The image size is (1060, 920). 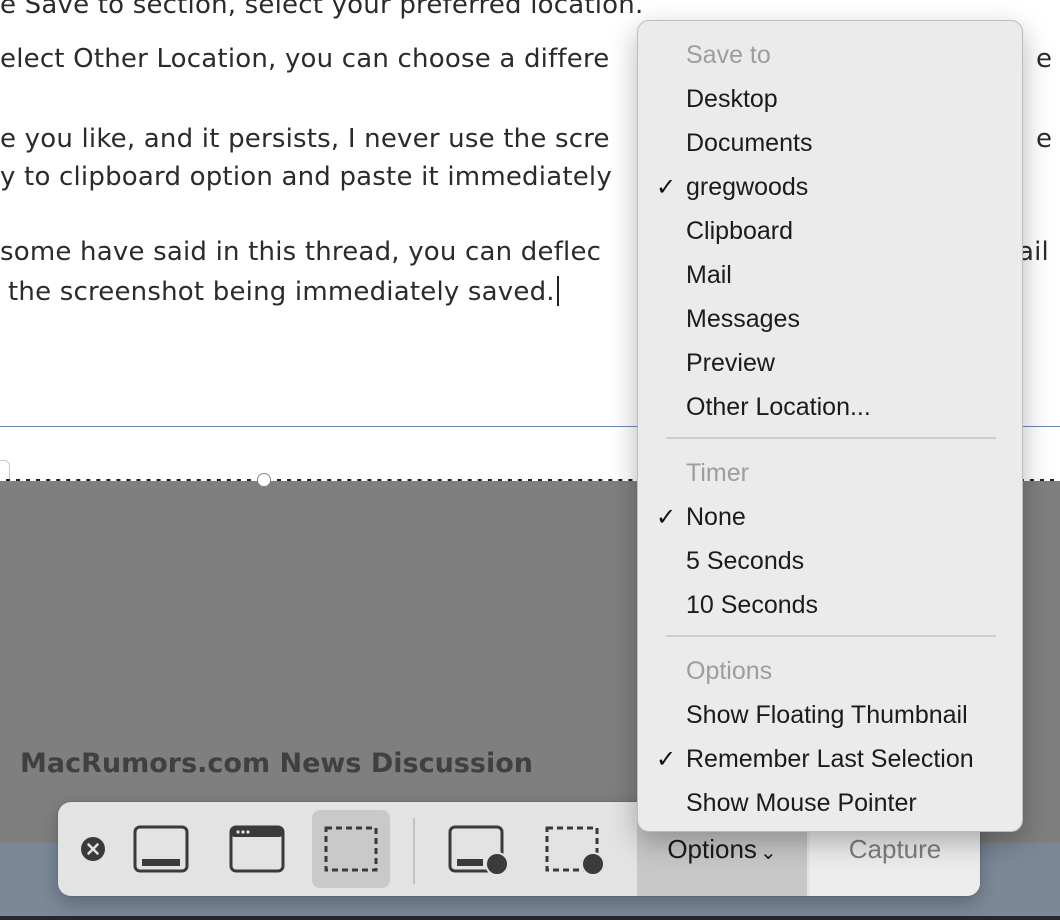 I want to click on menu-item-show-floating-thumbnail: Show Floating Thumbnail, so click(x=827, y=715).